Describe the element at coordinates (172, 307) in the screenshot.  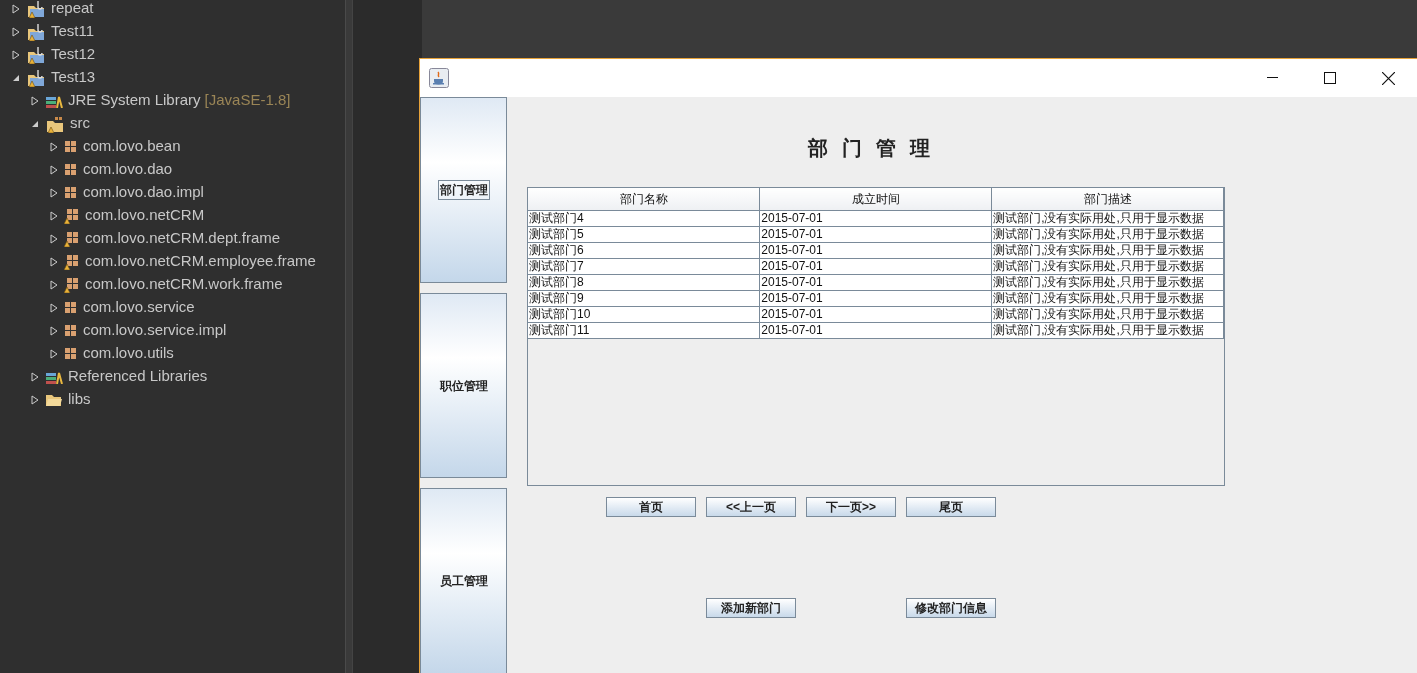
I see `tree-item: com.lovo.service` at that location.